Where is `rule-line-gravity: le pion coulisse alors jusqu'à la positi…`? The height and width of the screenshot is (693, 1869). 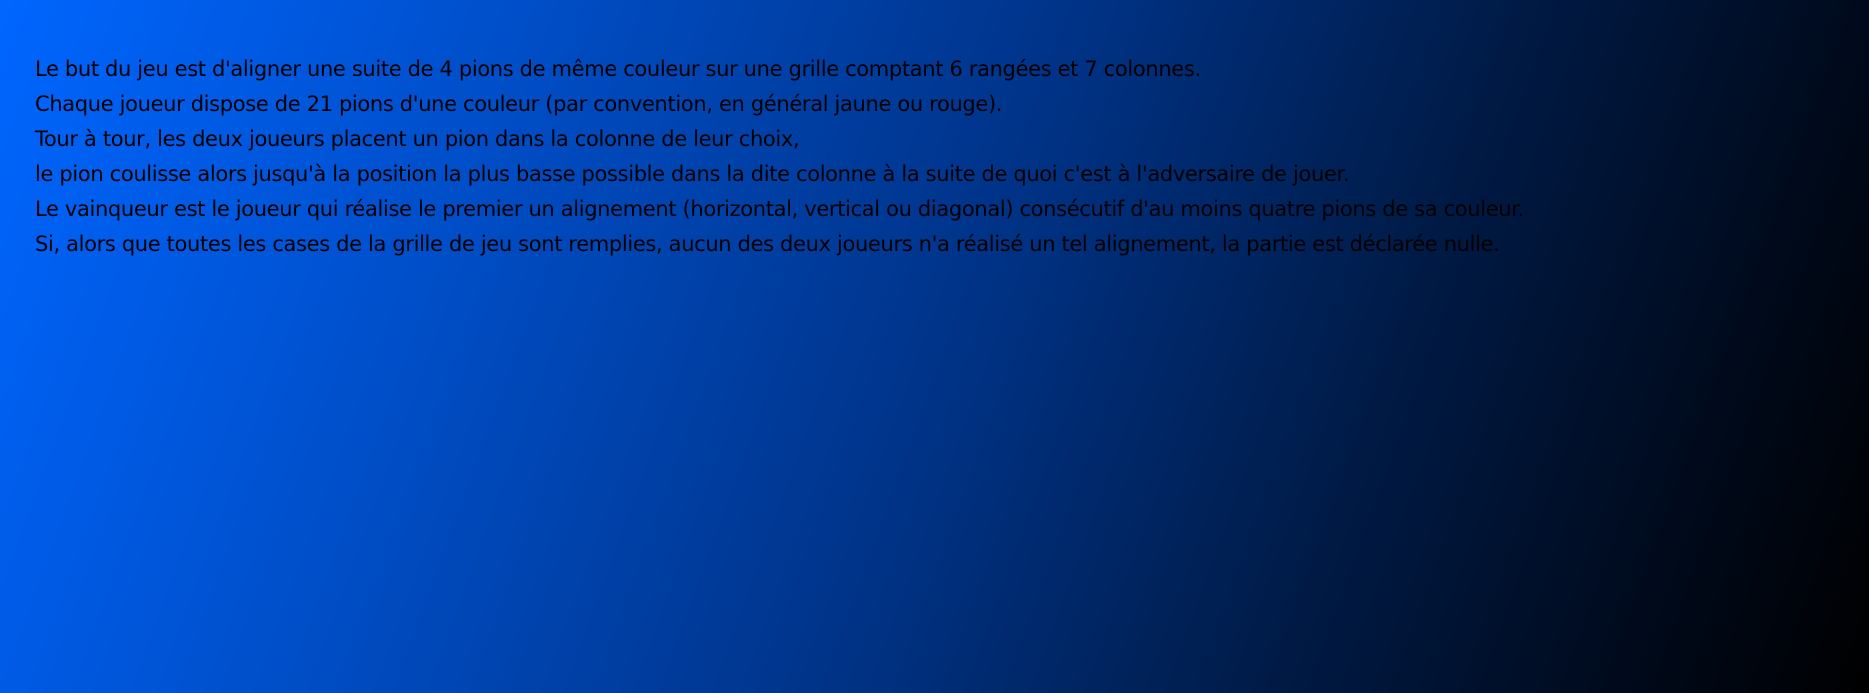 rule-line-gravity: le pion coulisse alors jusqu'à la positi… is located at coordinates (692, 174).